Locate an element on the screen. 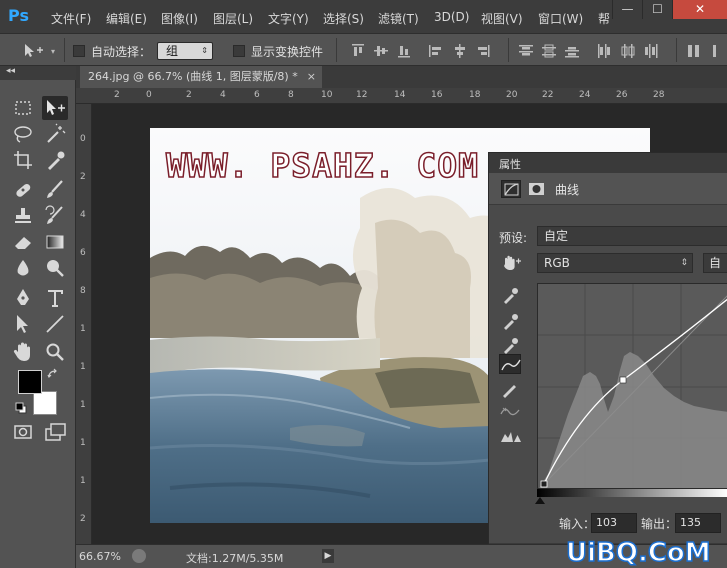  distribute-bottom-icon is located at coordinates (572, 52).